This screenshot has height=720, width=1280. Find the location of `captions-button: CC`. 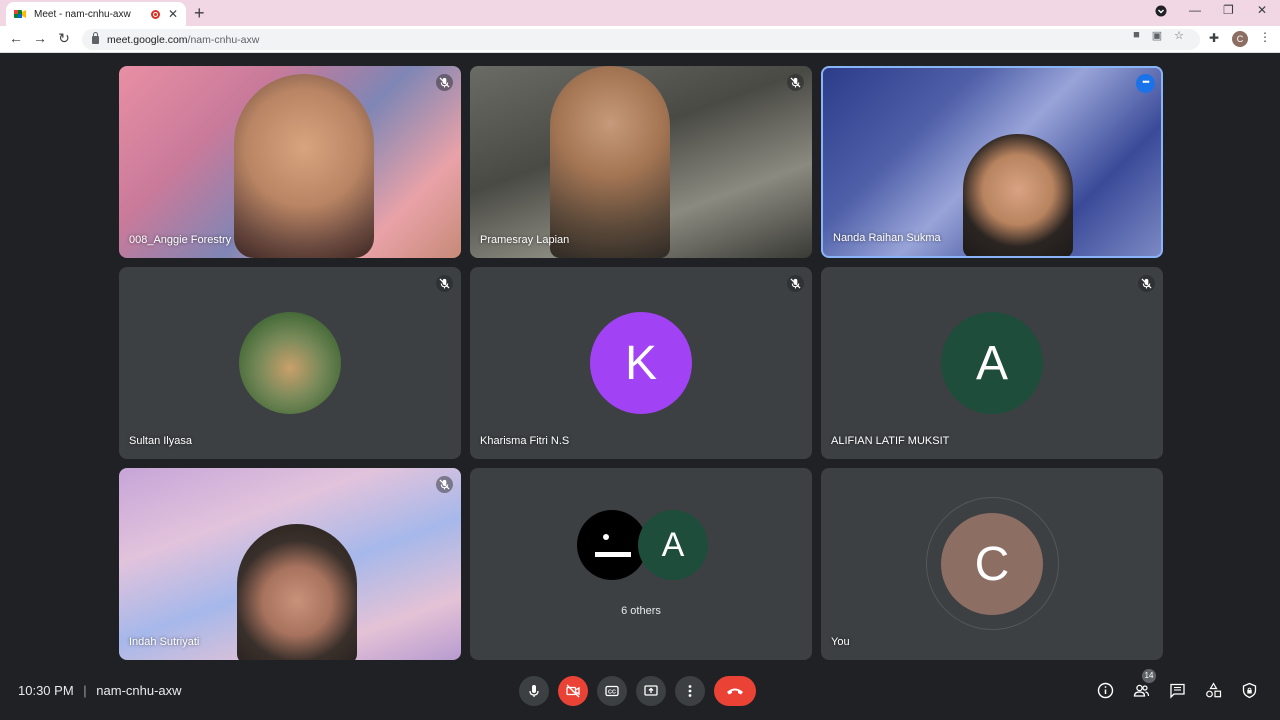

captions-button: CC is located at coordinates (612, 691).